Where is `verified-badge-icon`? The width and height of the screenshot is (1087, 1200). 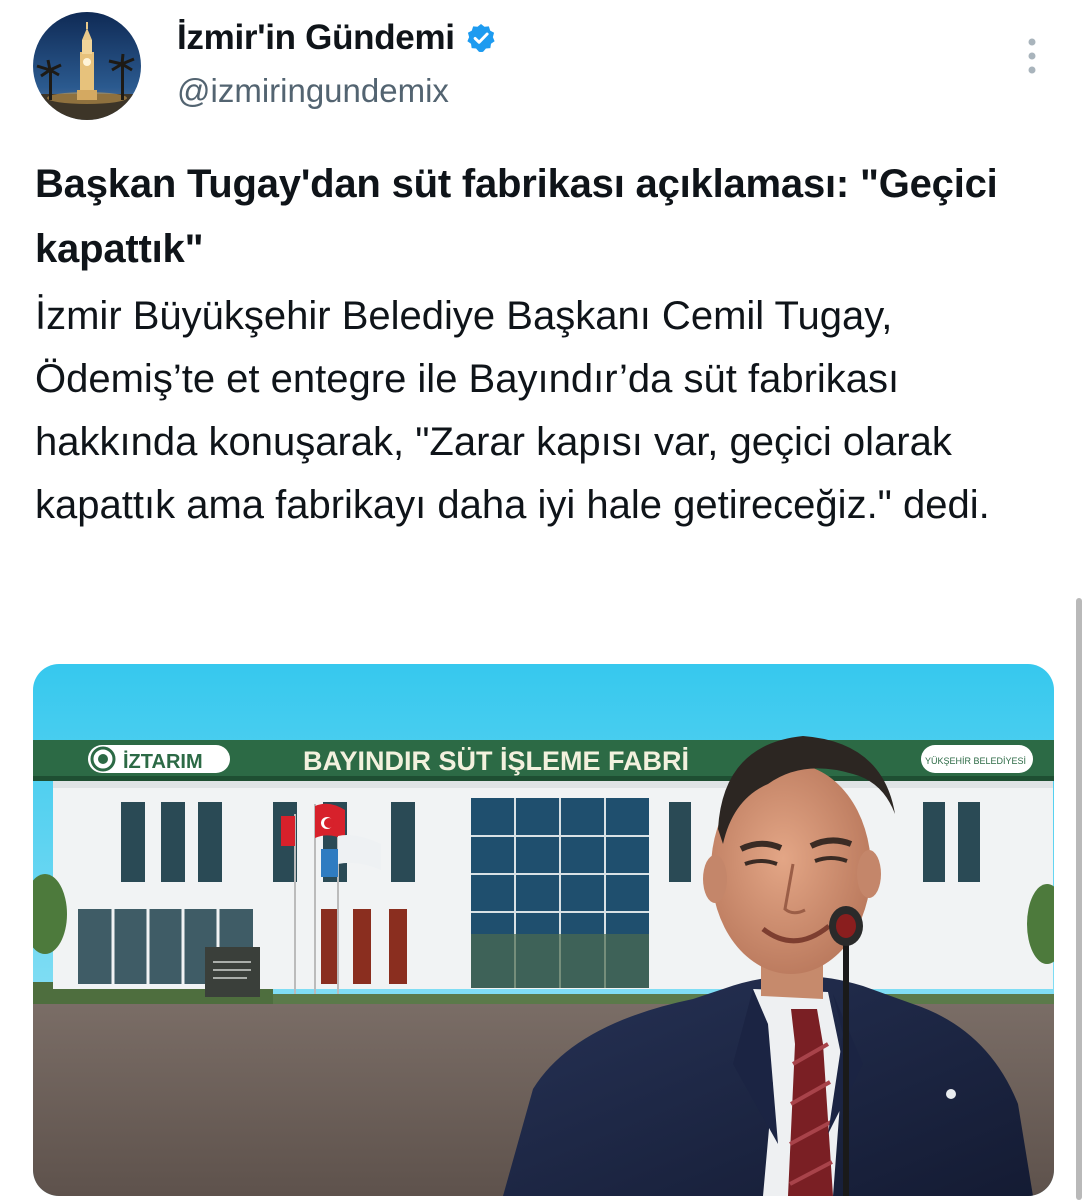
verified-badge-icon is located at coordinates (481, 38).